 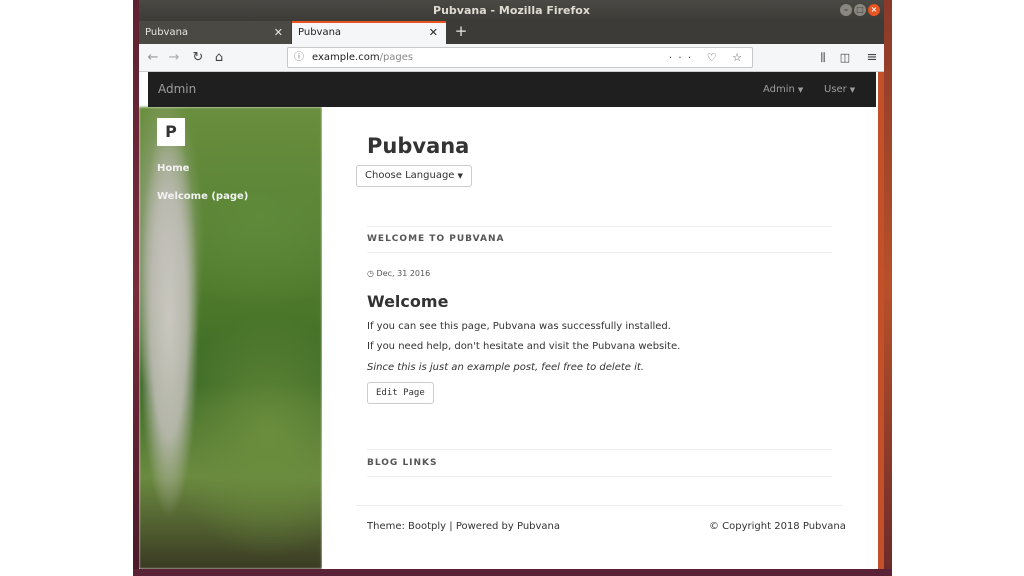 What do you see at coordinates (410, 175) in the screenshot?
I see `choose-language-label: Choose Language` at bounding box center [410, 175].